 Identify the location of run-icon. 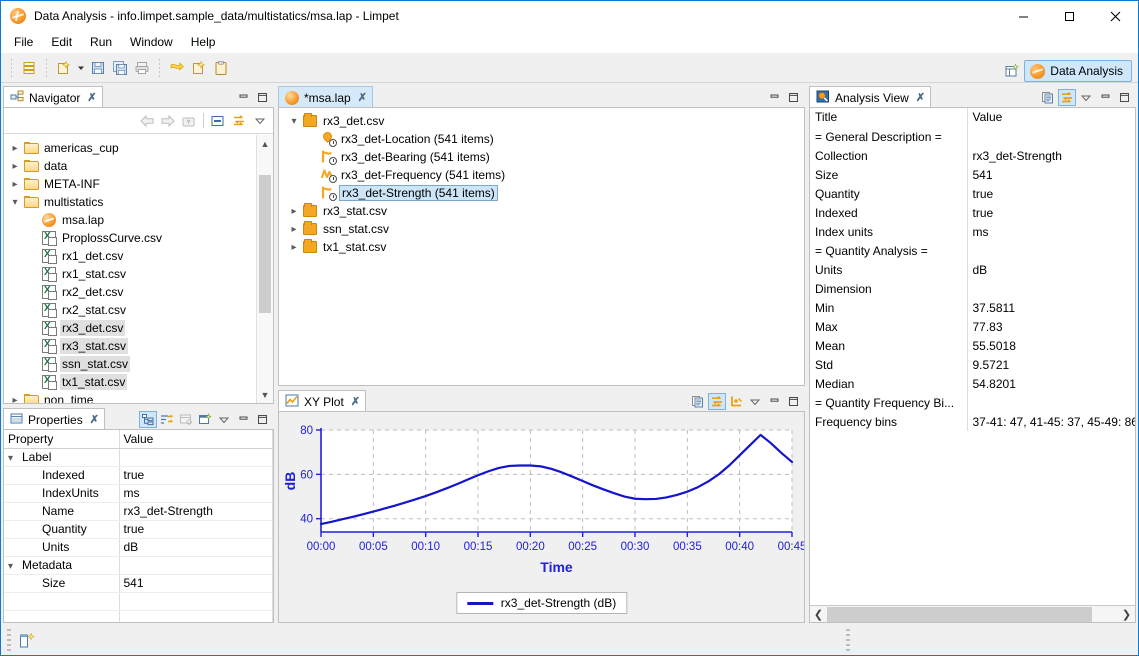
(177, 68).